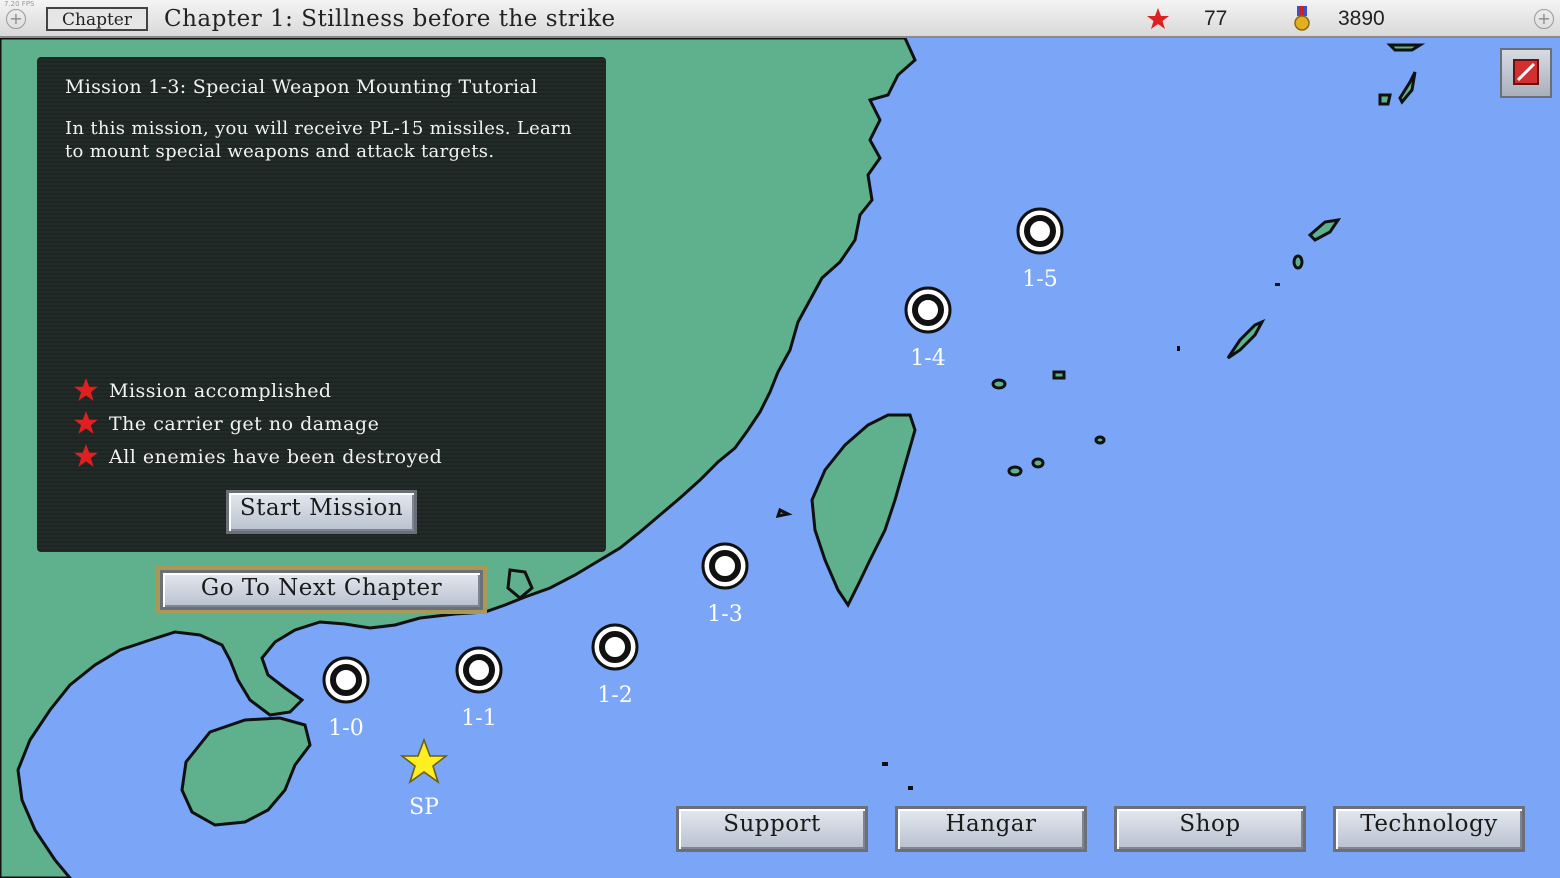 This screenshot has width=1560, height=878. I want to click on sp-star-icon, so click(424, 762).